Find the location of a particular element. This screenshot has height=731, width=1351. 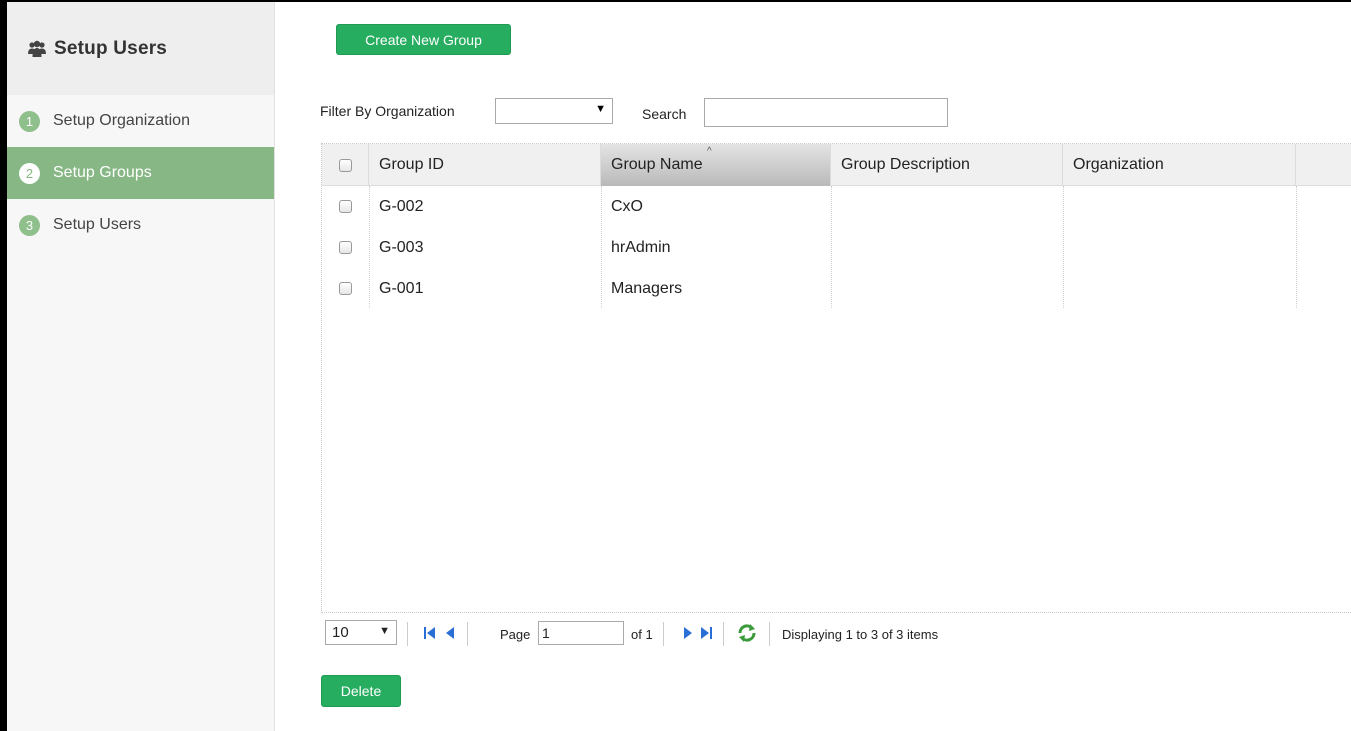

page-label: Page is located at coordinates (515, 634).